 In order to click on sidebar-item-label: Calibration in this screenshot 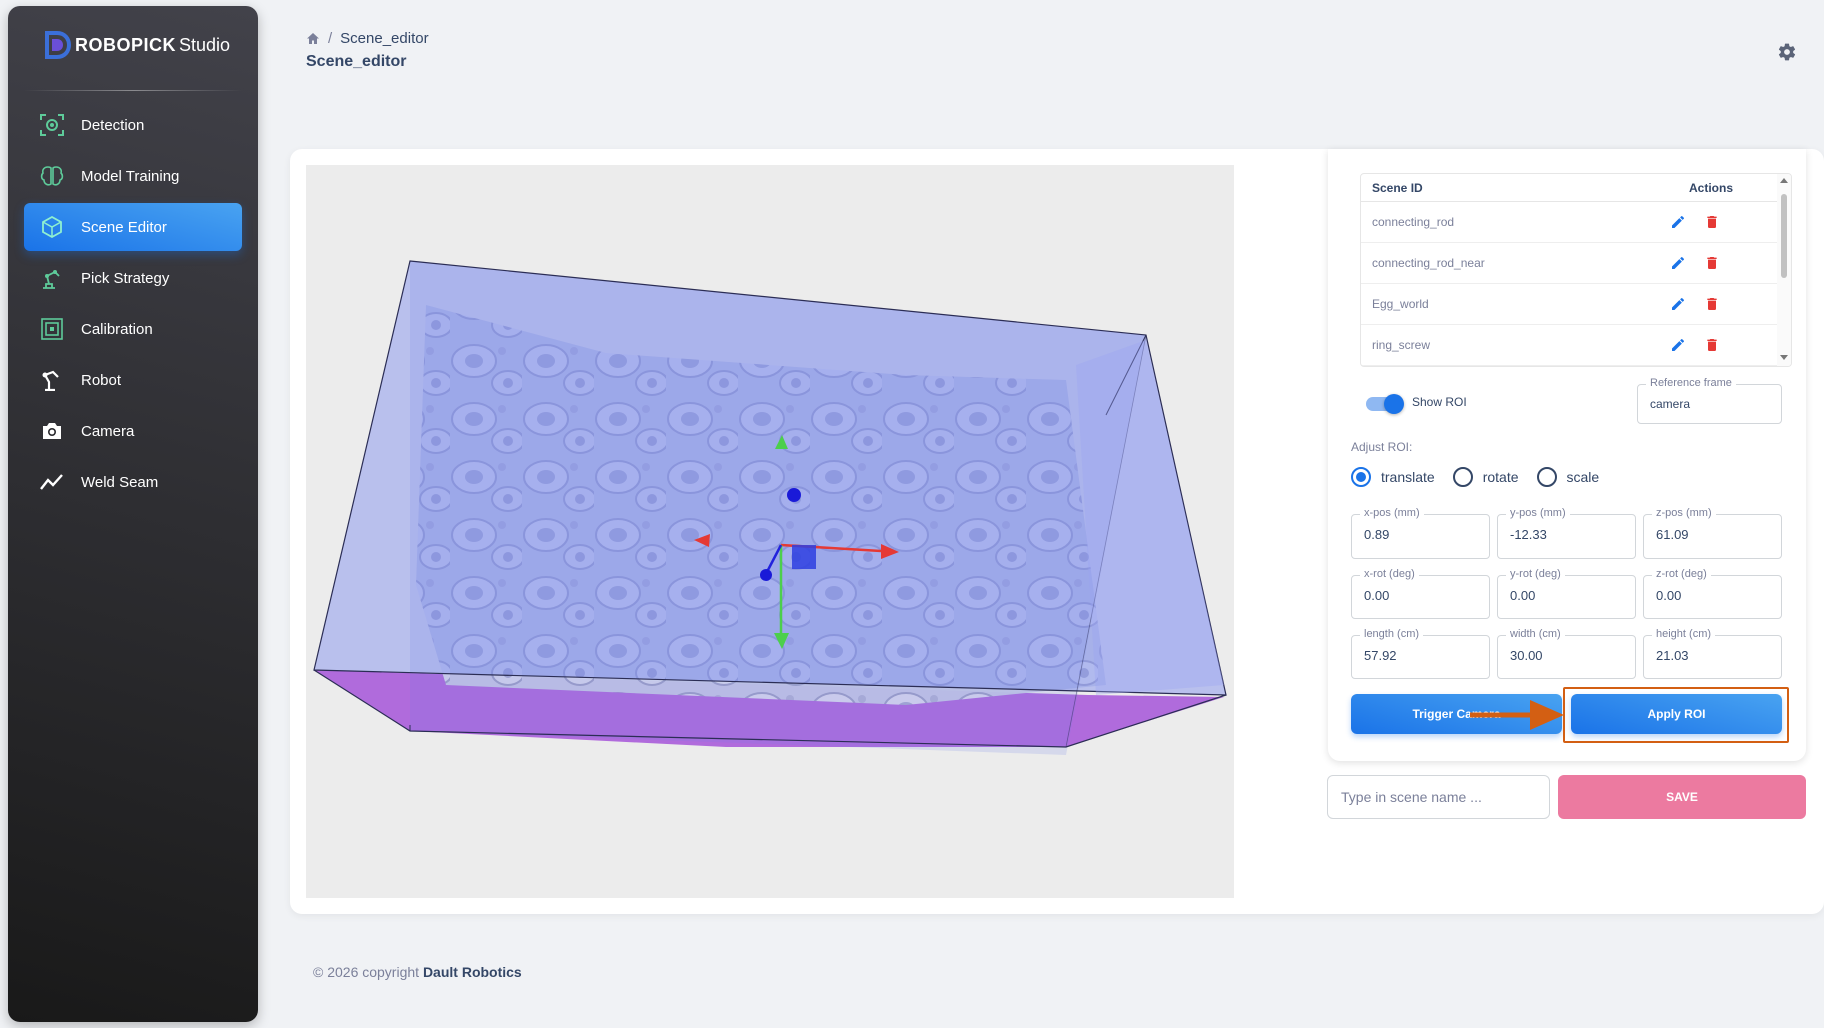, I will do `click(117, 329)`.